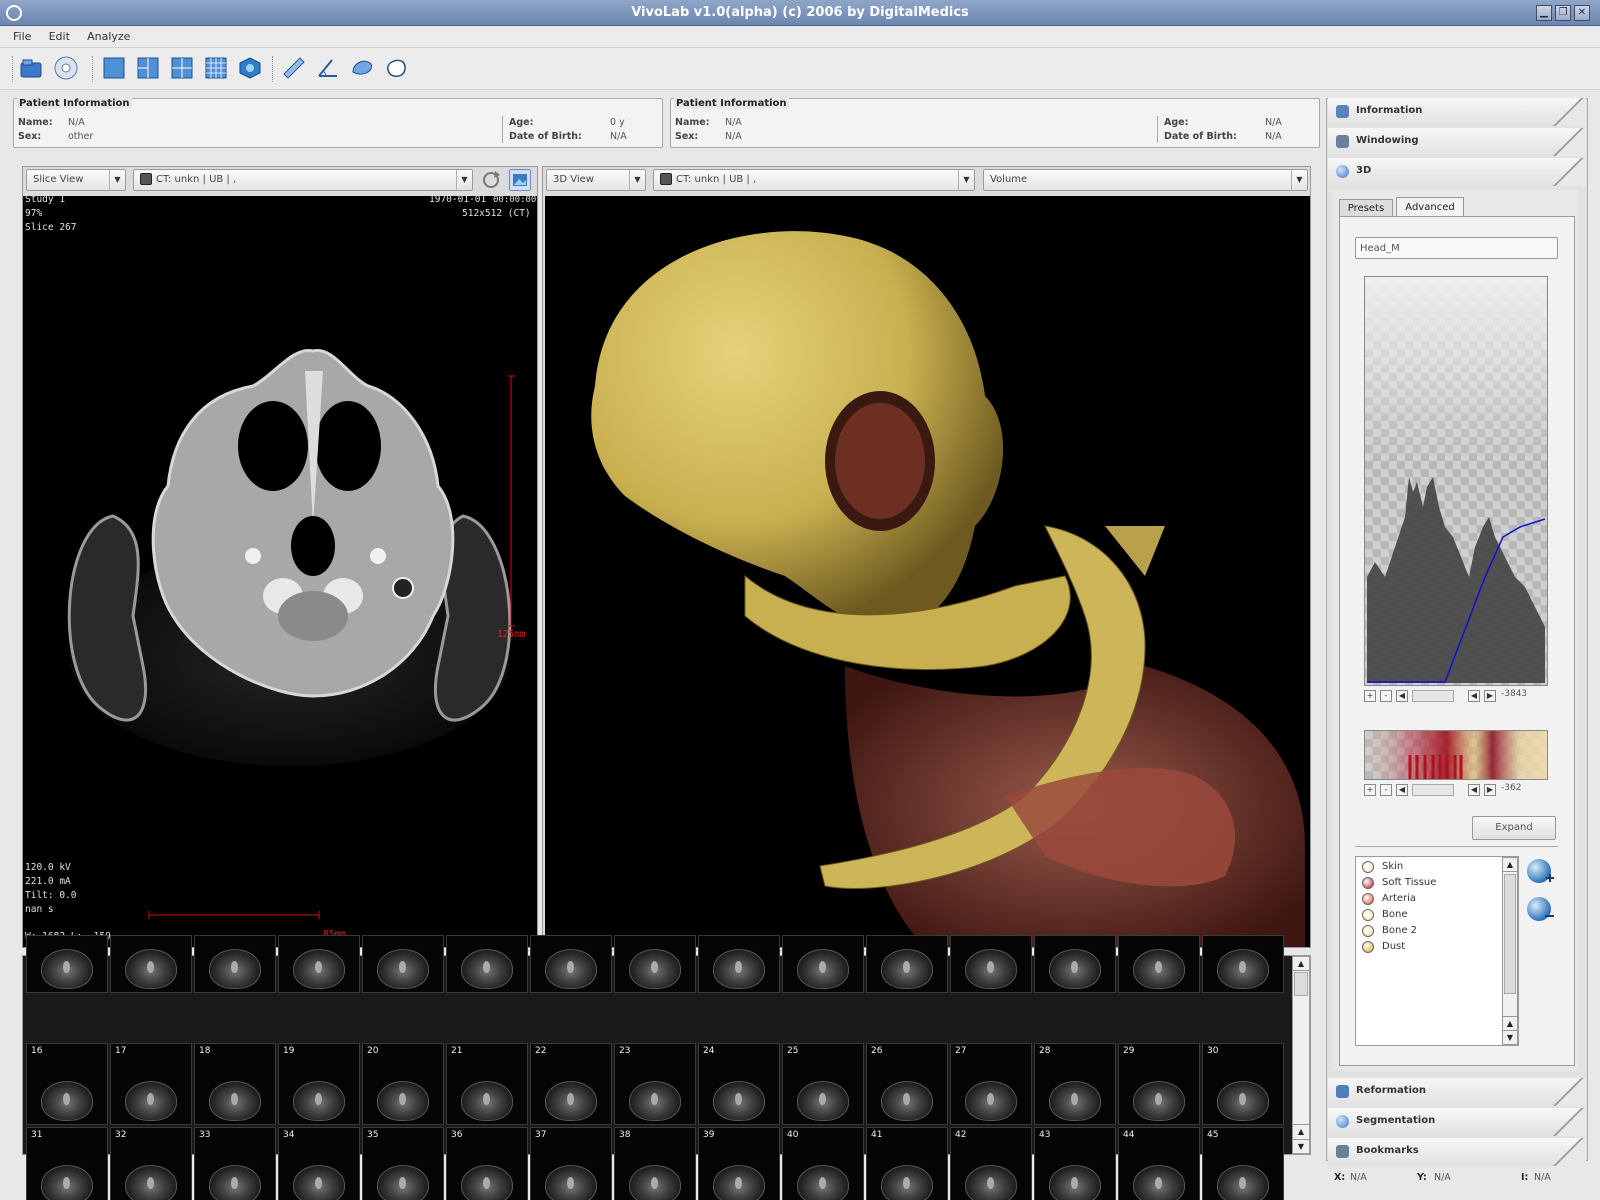 The height and width of the screenshot is (1200, 1600). What do you see at coordinates (76, 180) in the screenshot?
I see `view-mode-select: Slice View ▼` at bounding box center [76, 180].